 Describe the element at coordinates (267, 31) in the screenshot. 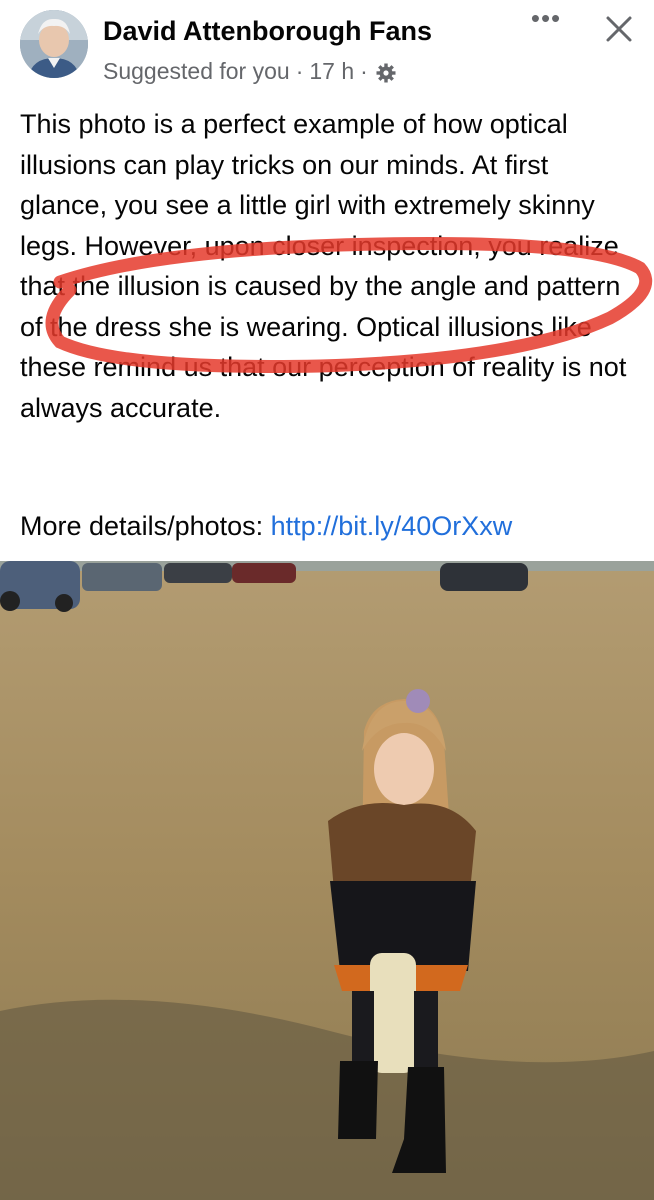

I see `page-name: David Attenborough Fans` at that location.